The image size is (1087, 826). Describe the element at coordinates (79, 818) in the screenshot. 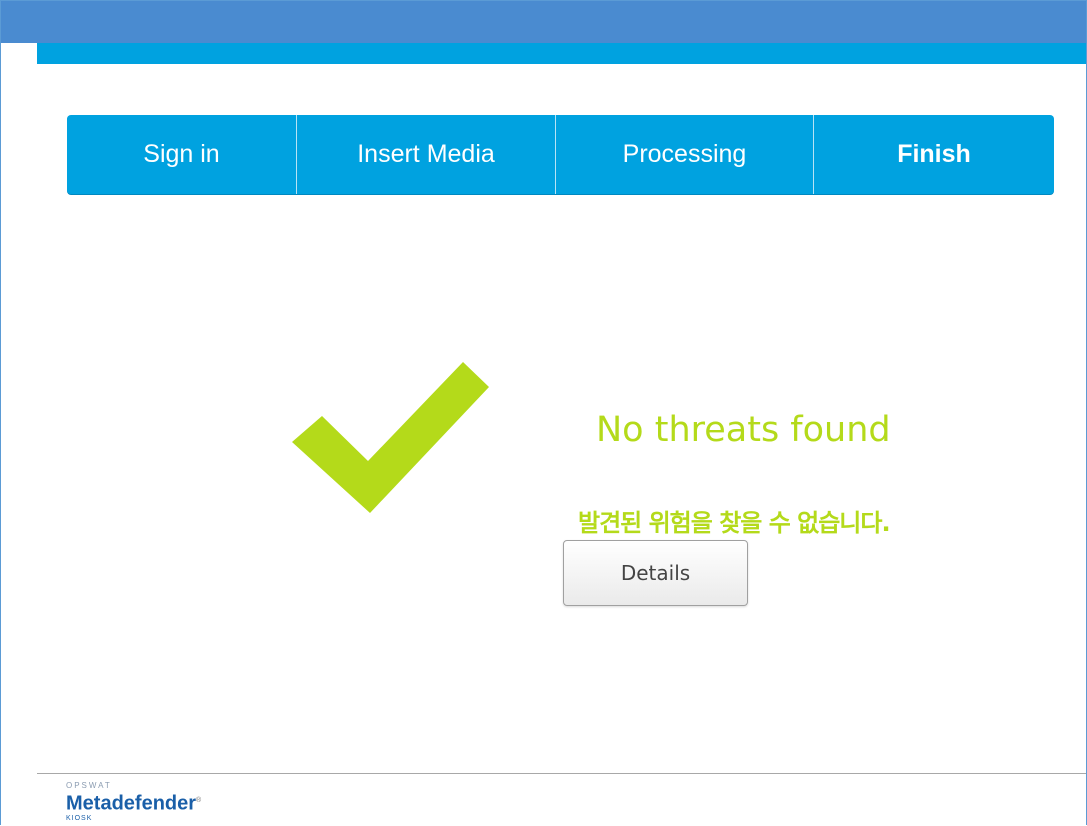

I see `logo-kiosk: KIOSK` at that location.